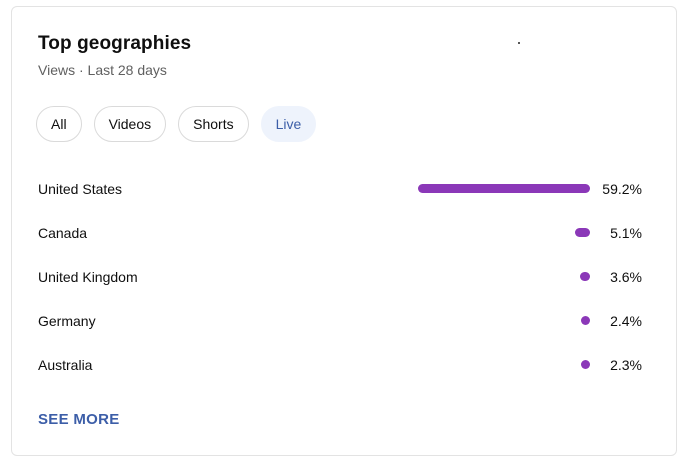  Describe the element at coordinates (343, 321) in the screenshot. I see `geography-row: Germany 2.4%` at that location.